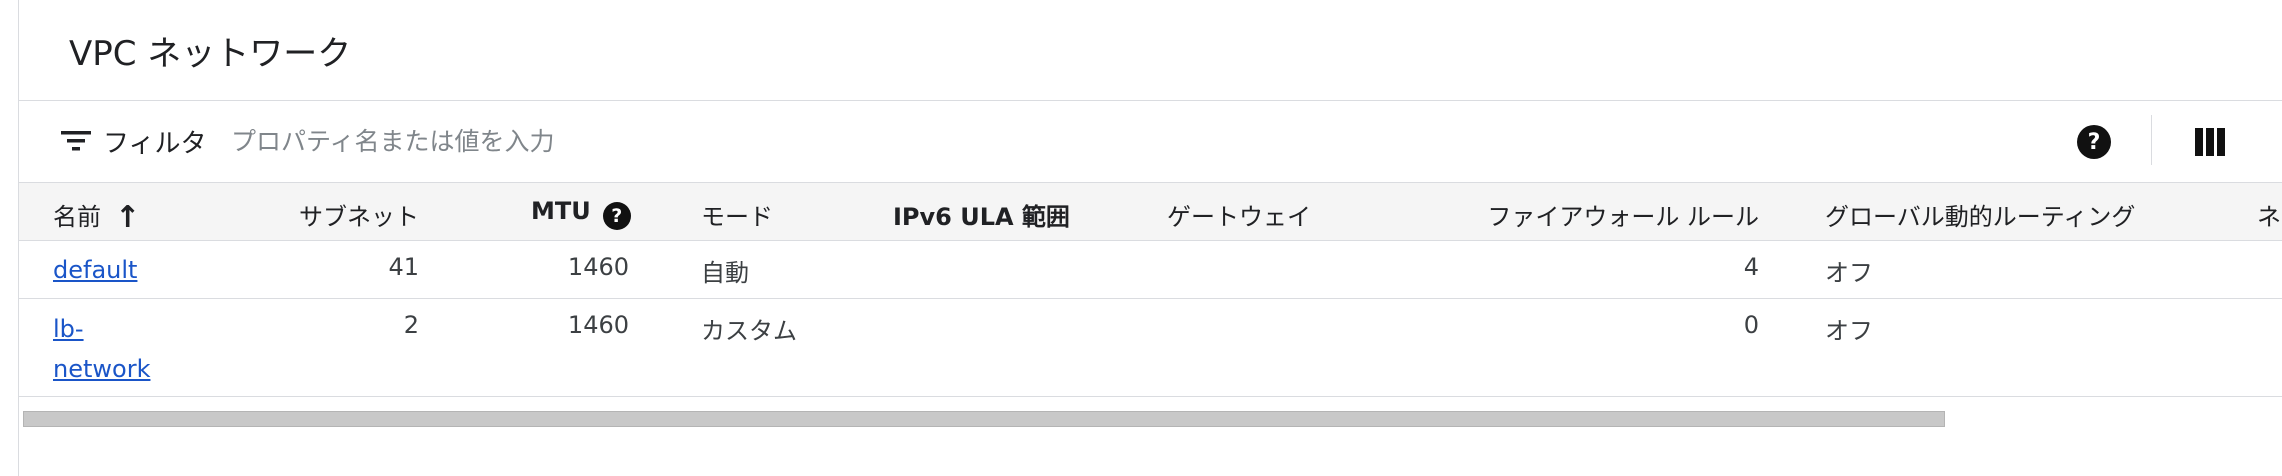  Describe the element at coordinates (531, 141) in the screenshot. I see `filter-input` at that location.